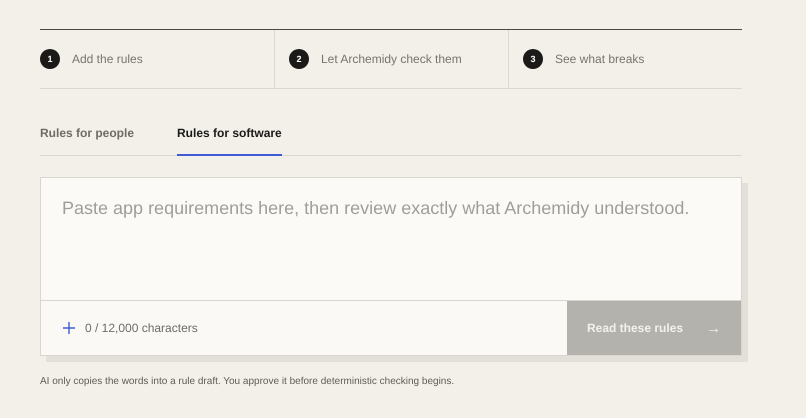 The width and height of the screenshot is (806, 418). Describe the element at coordinates (248, 381) in the screenshot. I see `disclaimer-text: AI only copies the words into a rule draft. You approve it before deterministic checking begins.` at that location.